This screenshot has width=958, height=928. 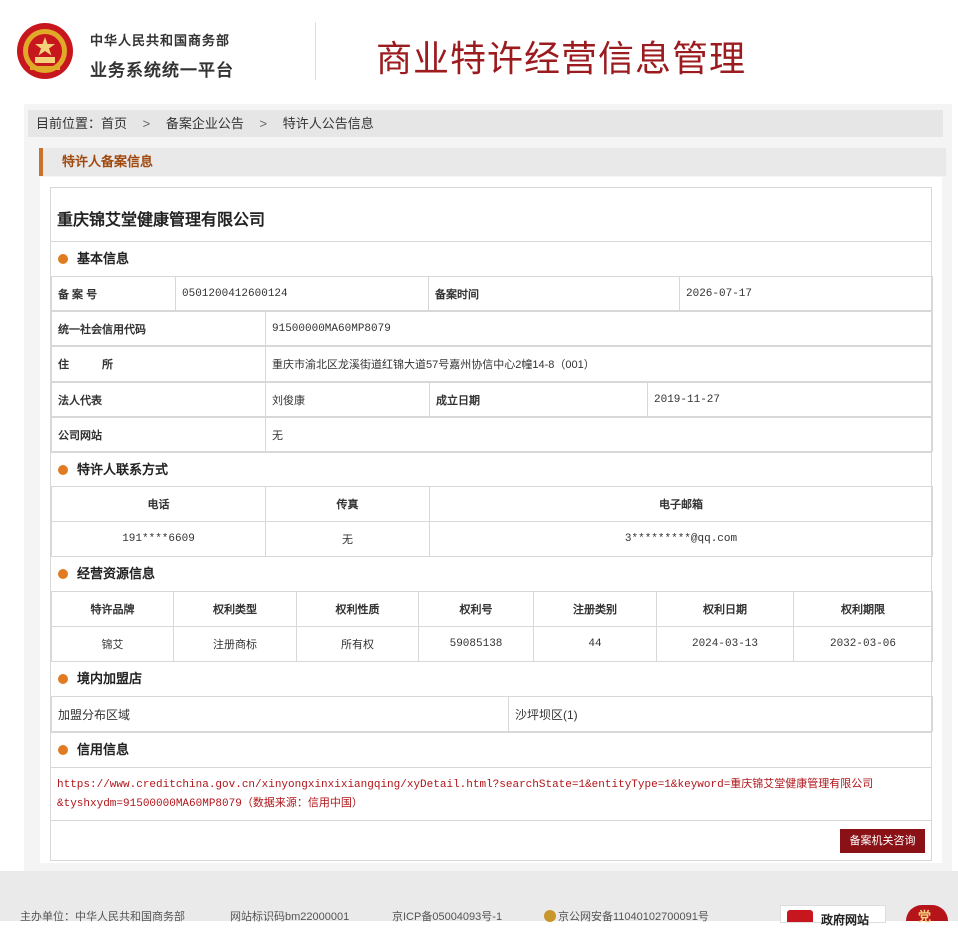 I want to click on address-row: 住 所 重庆市渝北区龙溪街道红锦大道57号嘉州协信中心2幢14-8（001）, so click(x=492, y=364).